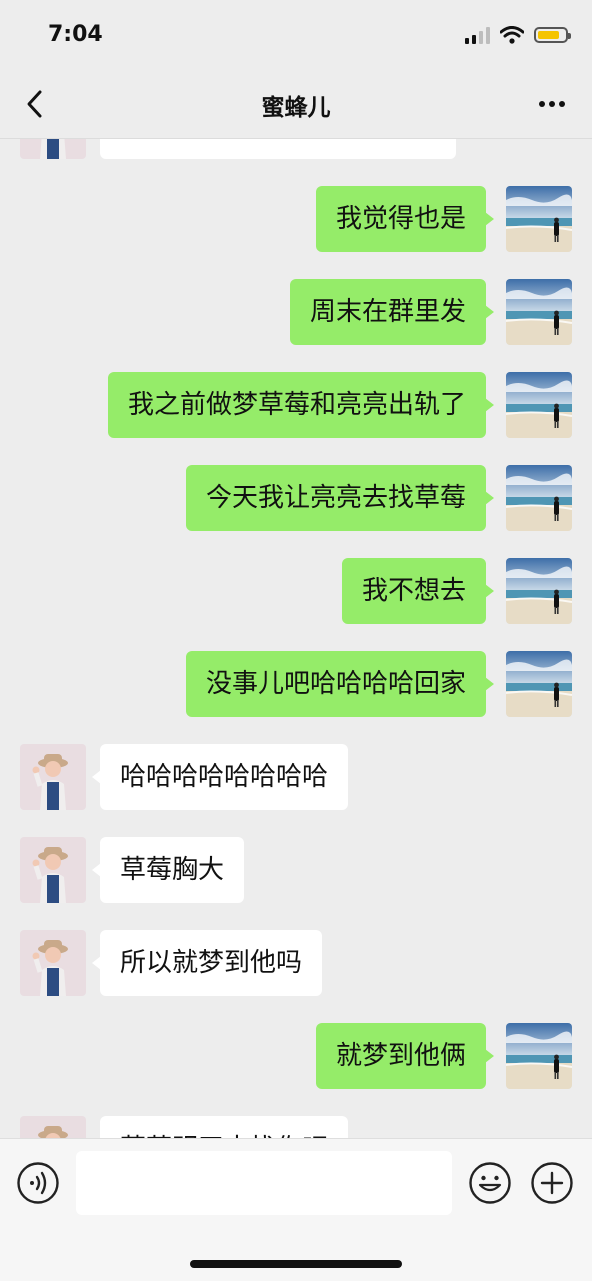 This screenshot has width=592, height=1281. What do you see at coordinates (542, 104) in the screenshot?
I see `more-dots-icon` at bounding box center [542, 104].